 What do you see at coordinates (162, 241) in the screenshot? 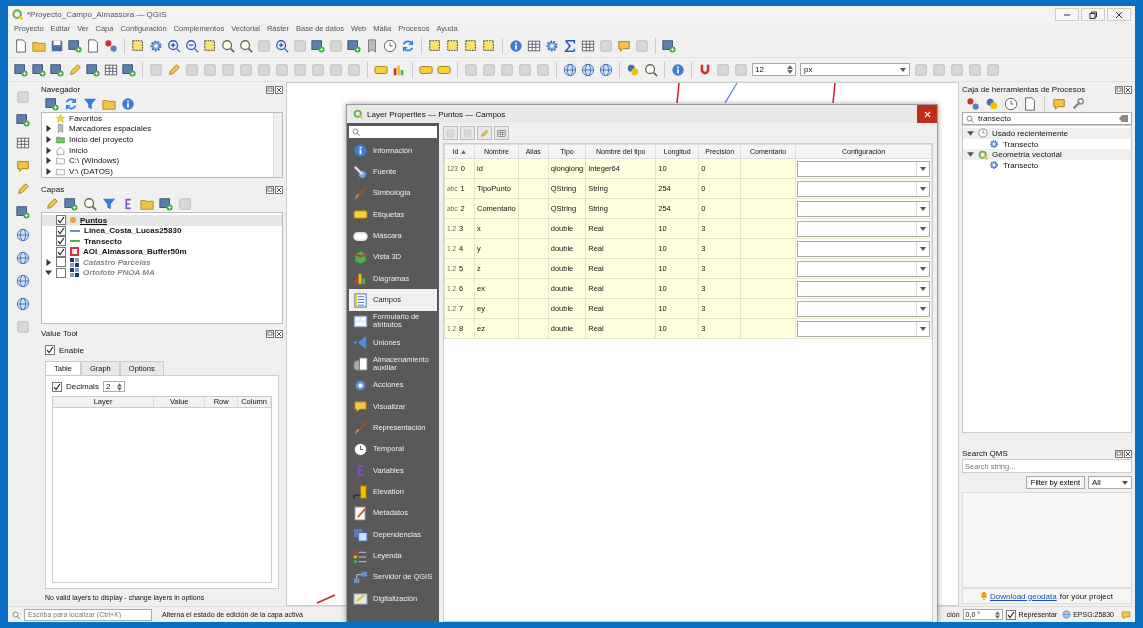
I see `layer-row: Transecto` at bounding box center [162, 241].